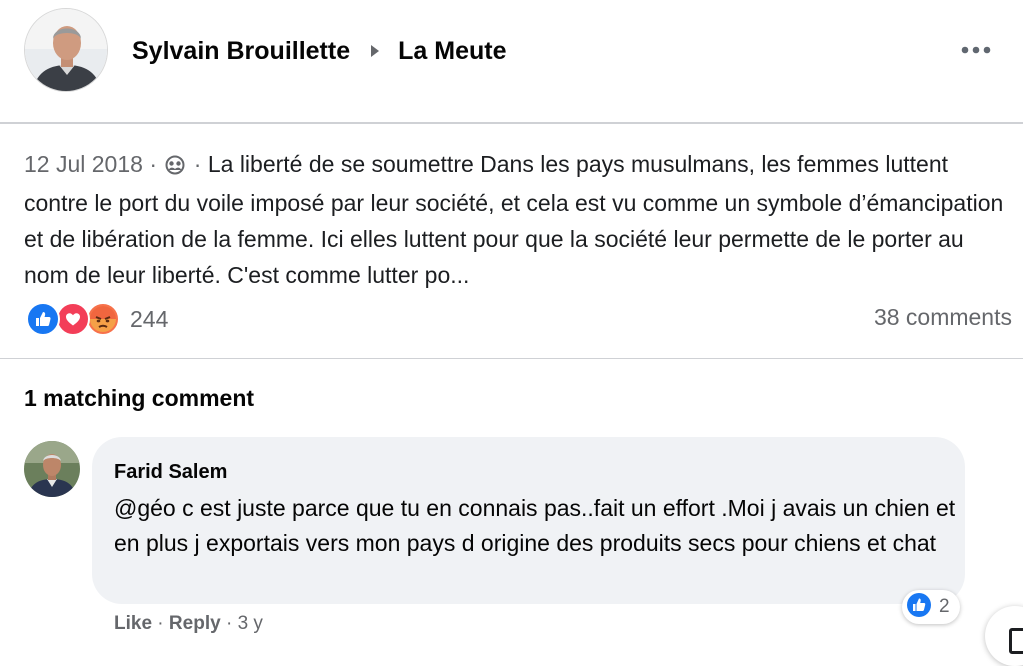 The width and height of the screenshot is (1023, 666). What do you see at coordinates (175, 167) in the screenshot?
I see `privacy-group-icon` at bounding box center [175, 167].